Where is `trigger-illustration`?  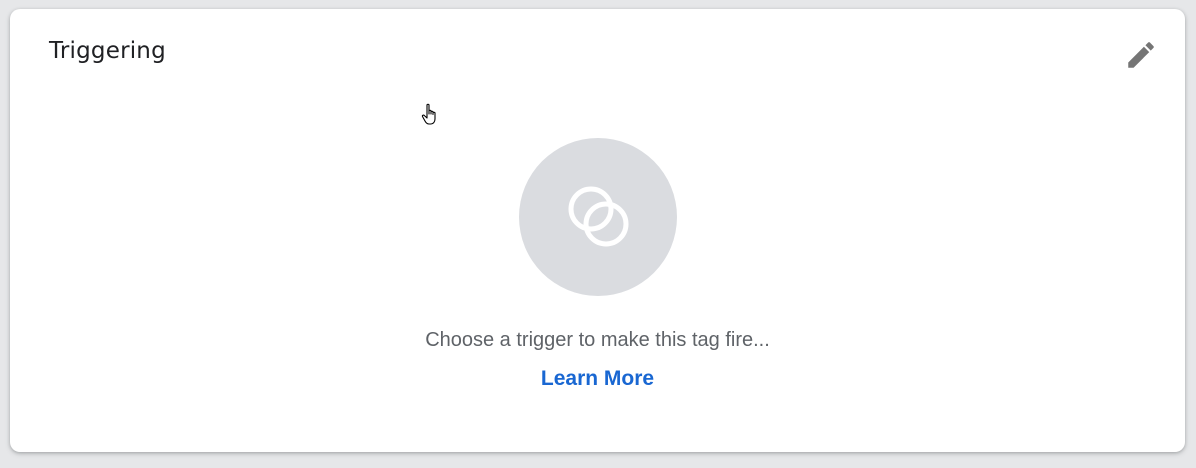 trigger-illustration is located at coordinates (598, 217).